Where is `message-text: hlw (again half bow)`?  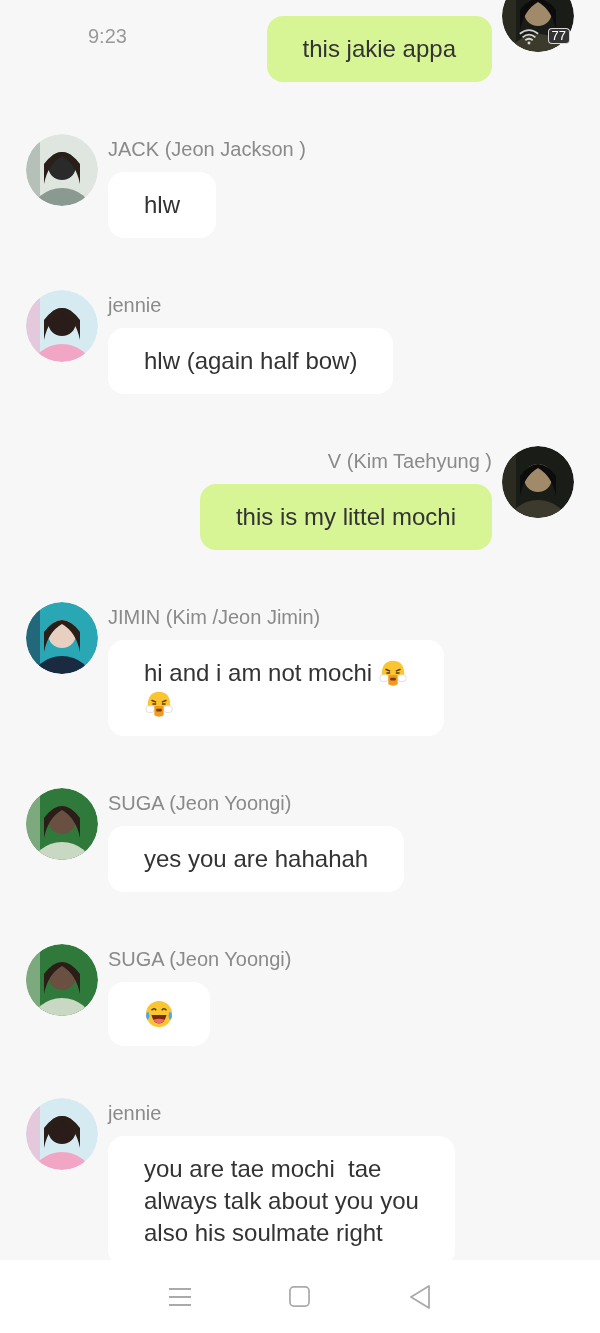
message-text: hlw (again half bow) is located at coordinates (251, 361).